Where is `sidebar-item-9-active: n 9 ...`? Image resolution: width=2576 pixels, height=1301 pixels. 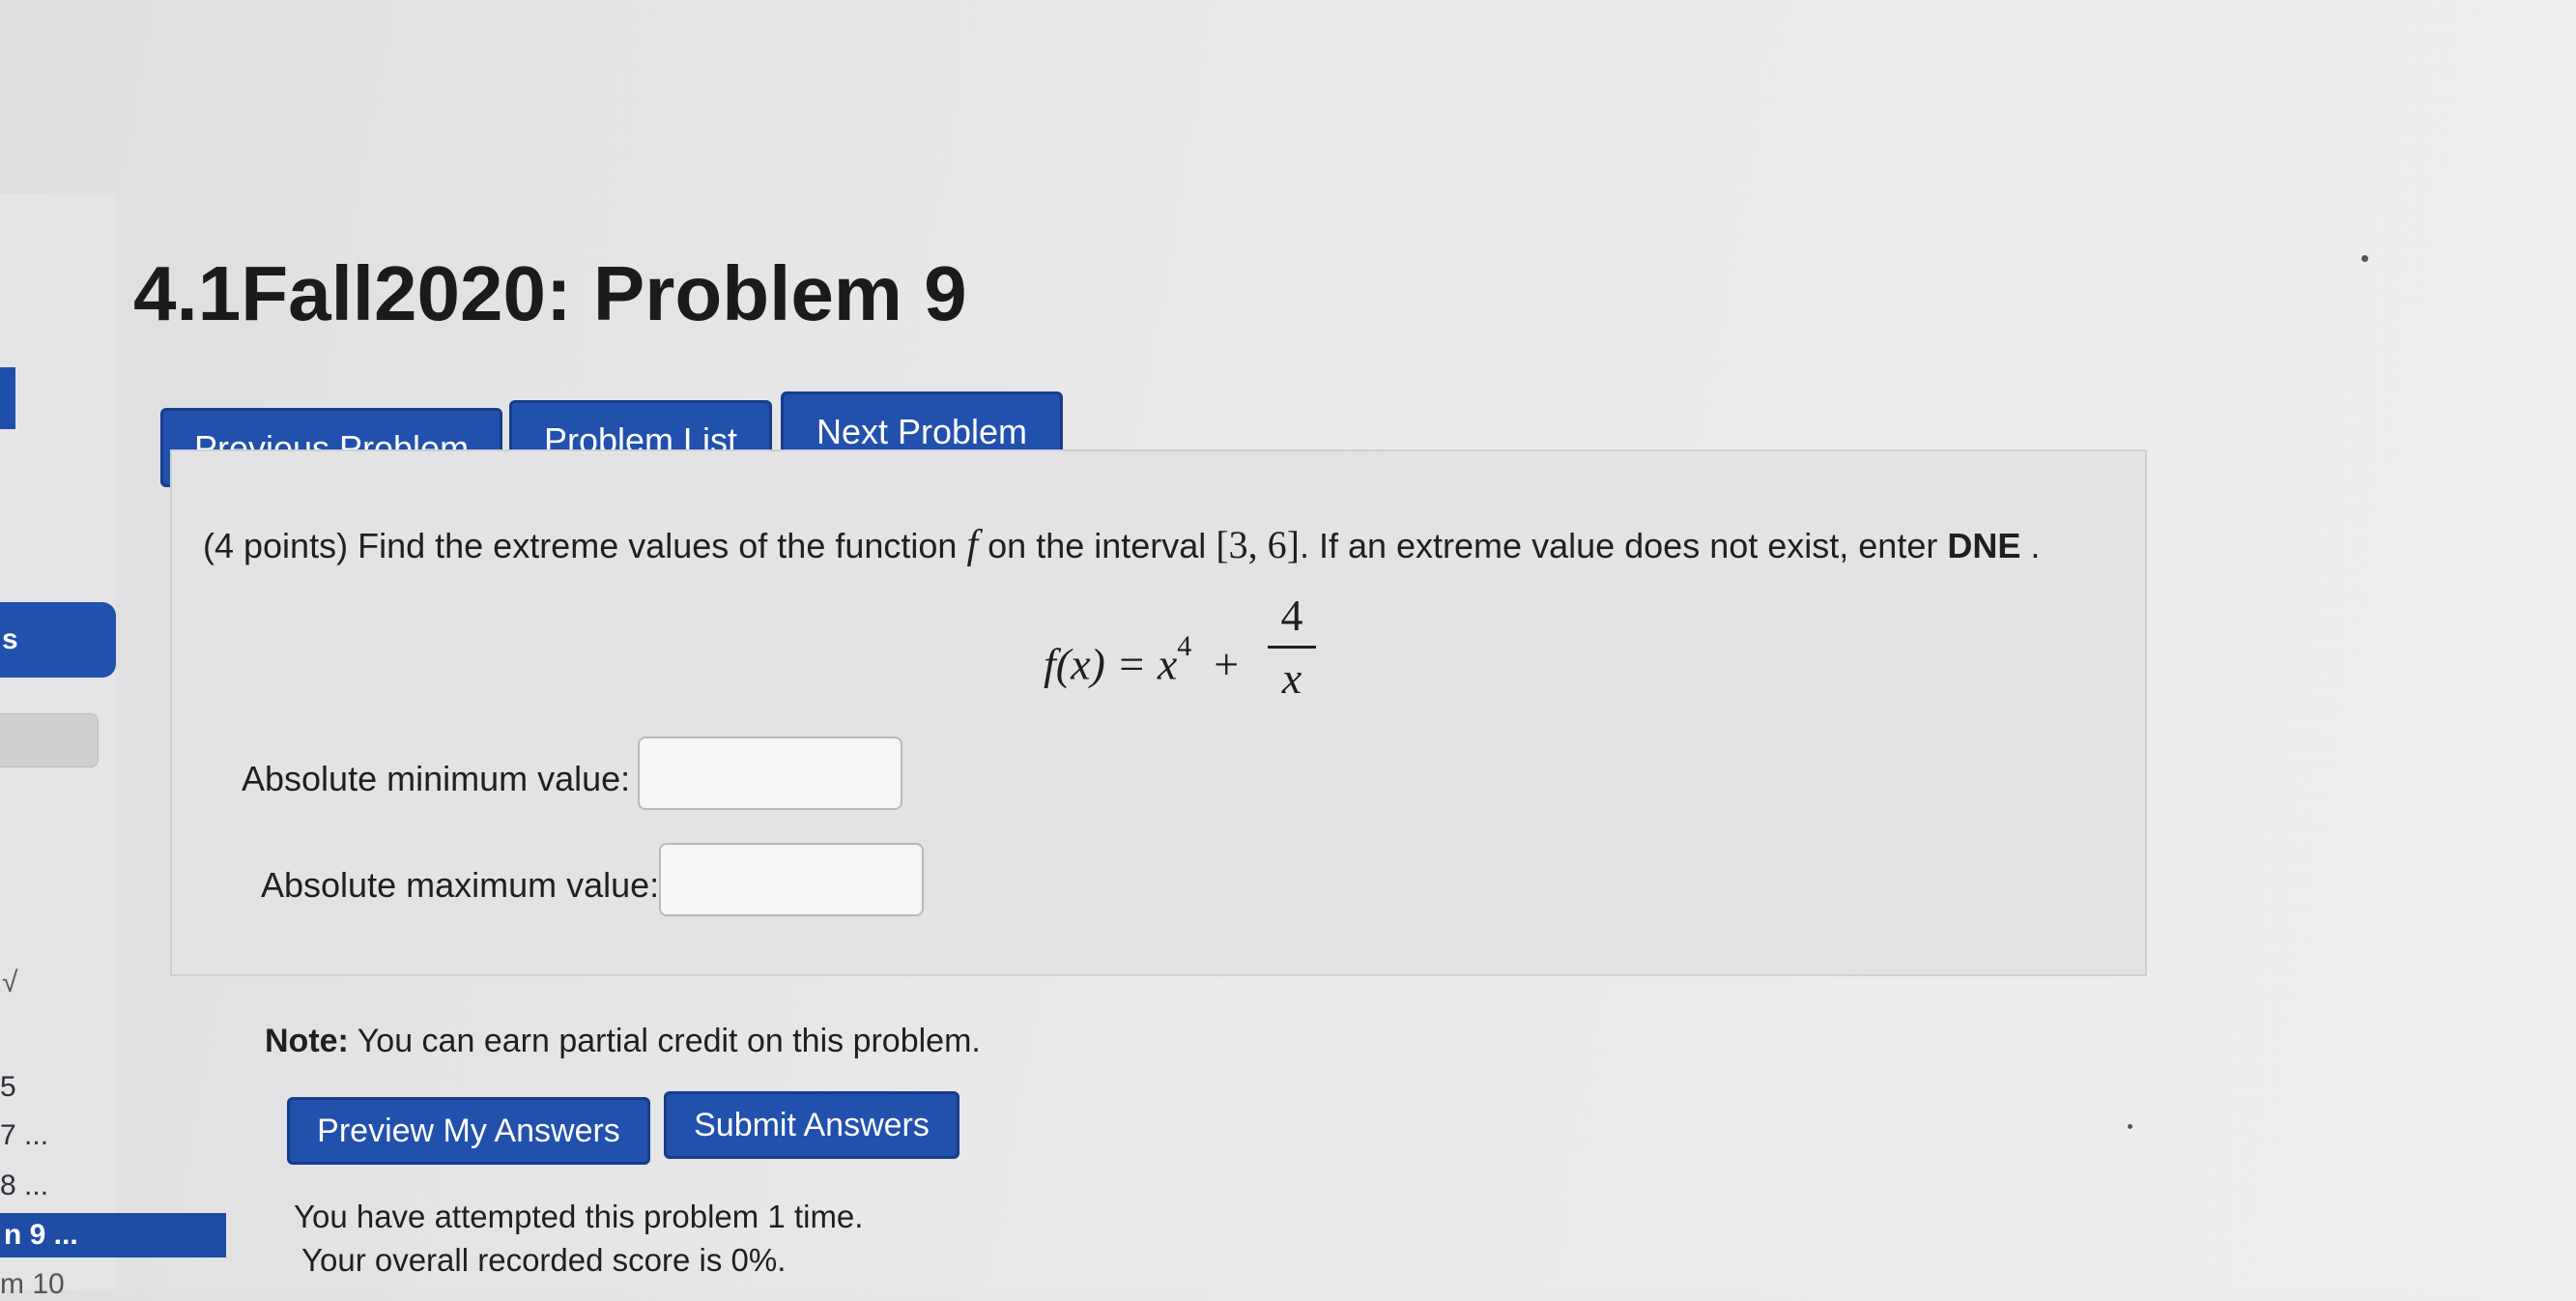 sidebar-item-9-active: n 9 ... is located at coordinates (113, 1235).